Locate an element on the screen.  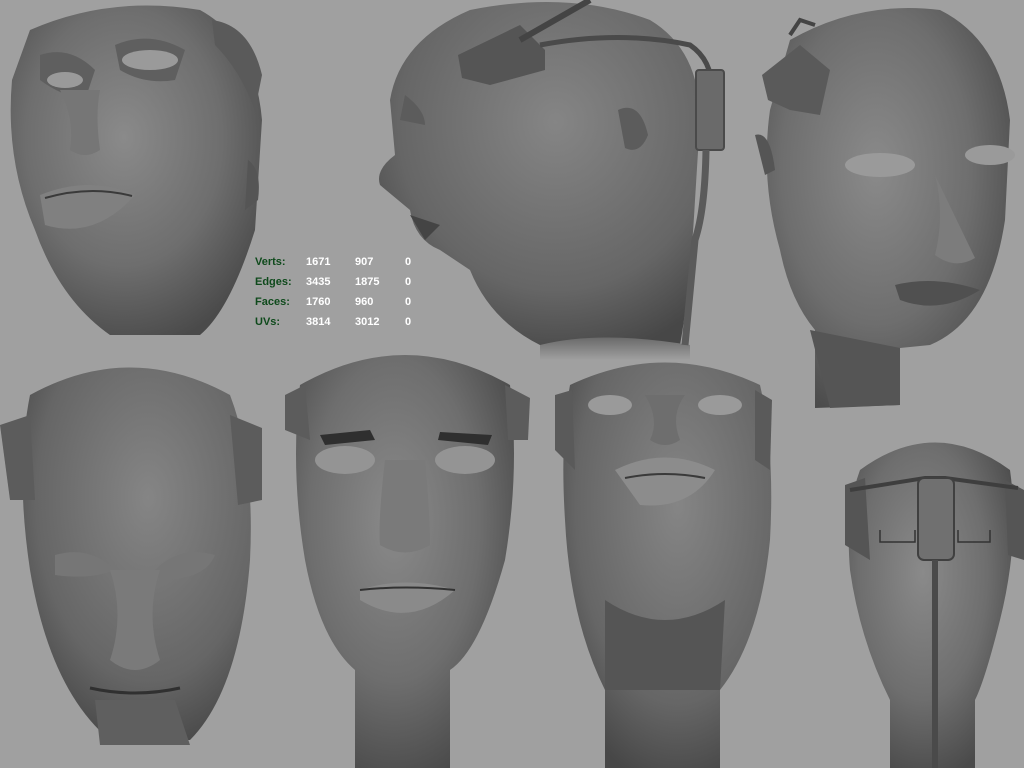
hud-row-verts: Verts: 1671 907 0 is located at coordinates (340, 262).